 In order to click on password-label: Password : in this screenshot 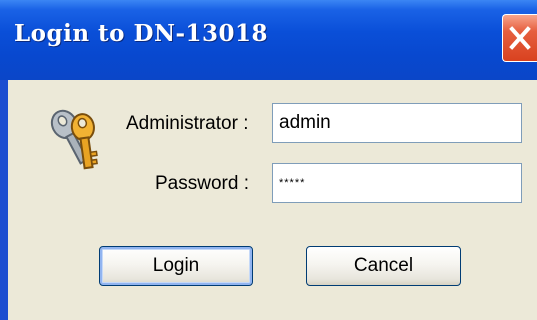, I will do `click(202, 183)`.